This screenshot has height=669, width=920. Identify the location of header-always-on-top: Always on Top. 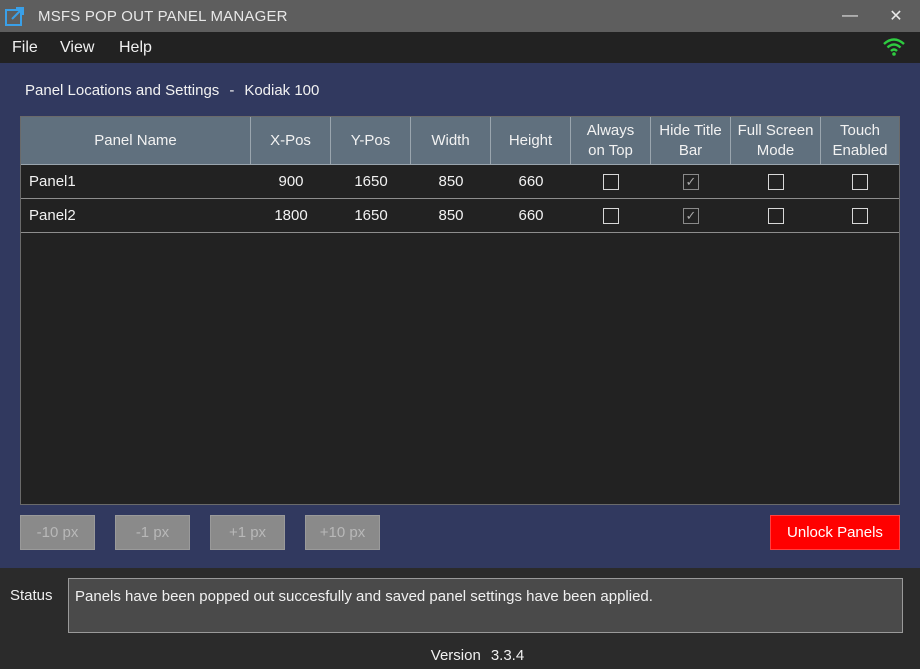
(611, 141).